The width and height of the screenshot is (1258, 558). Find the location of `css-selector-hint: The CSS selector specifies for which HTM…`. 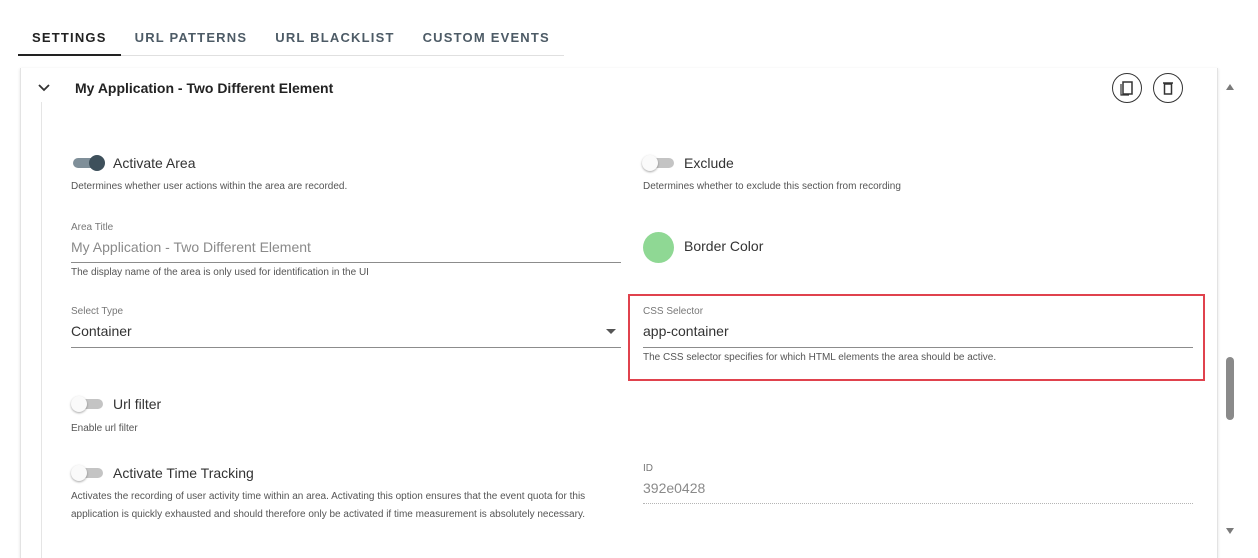

css-selector-hint: The CSS selector specifies for which HTM… is located at coordinates (820, 357).